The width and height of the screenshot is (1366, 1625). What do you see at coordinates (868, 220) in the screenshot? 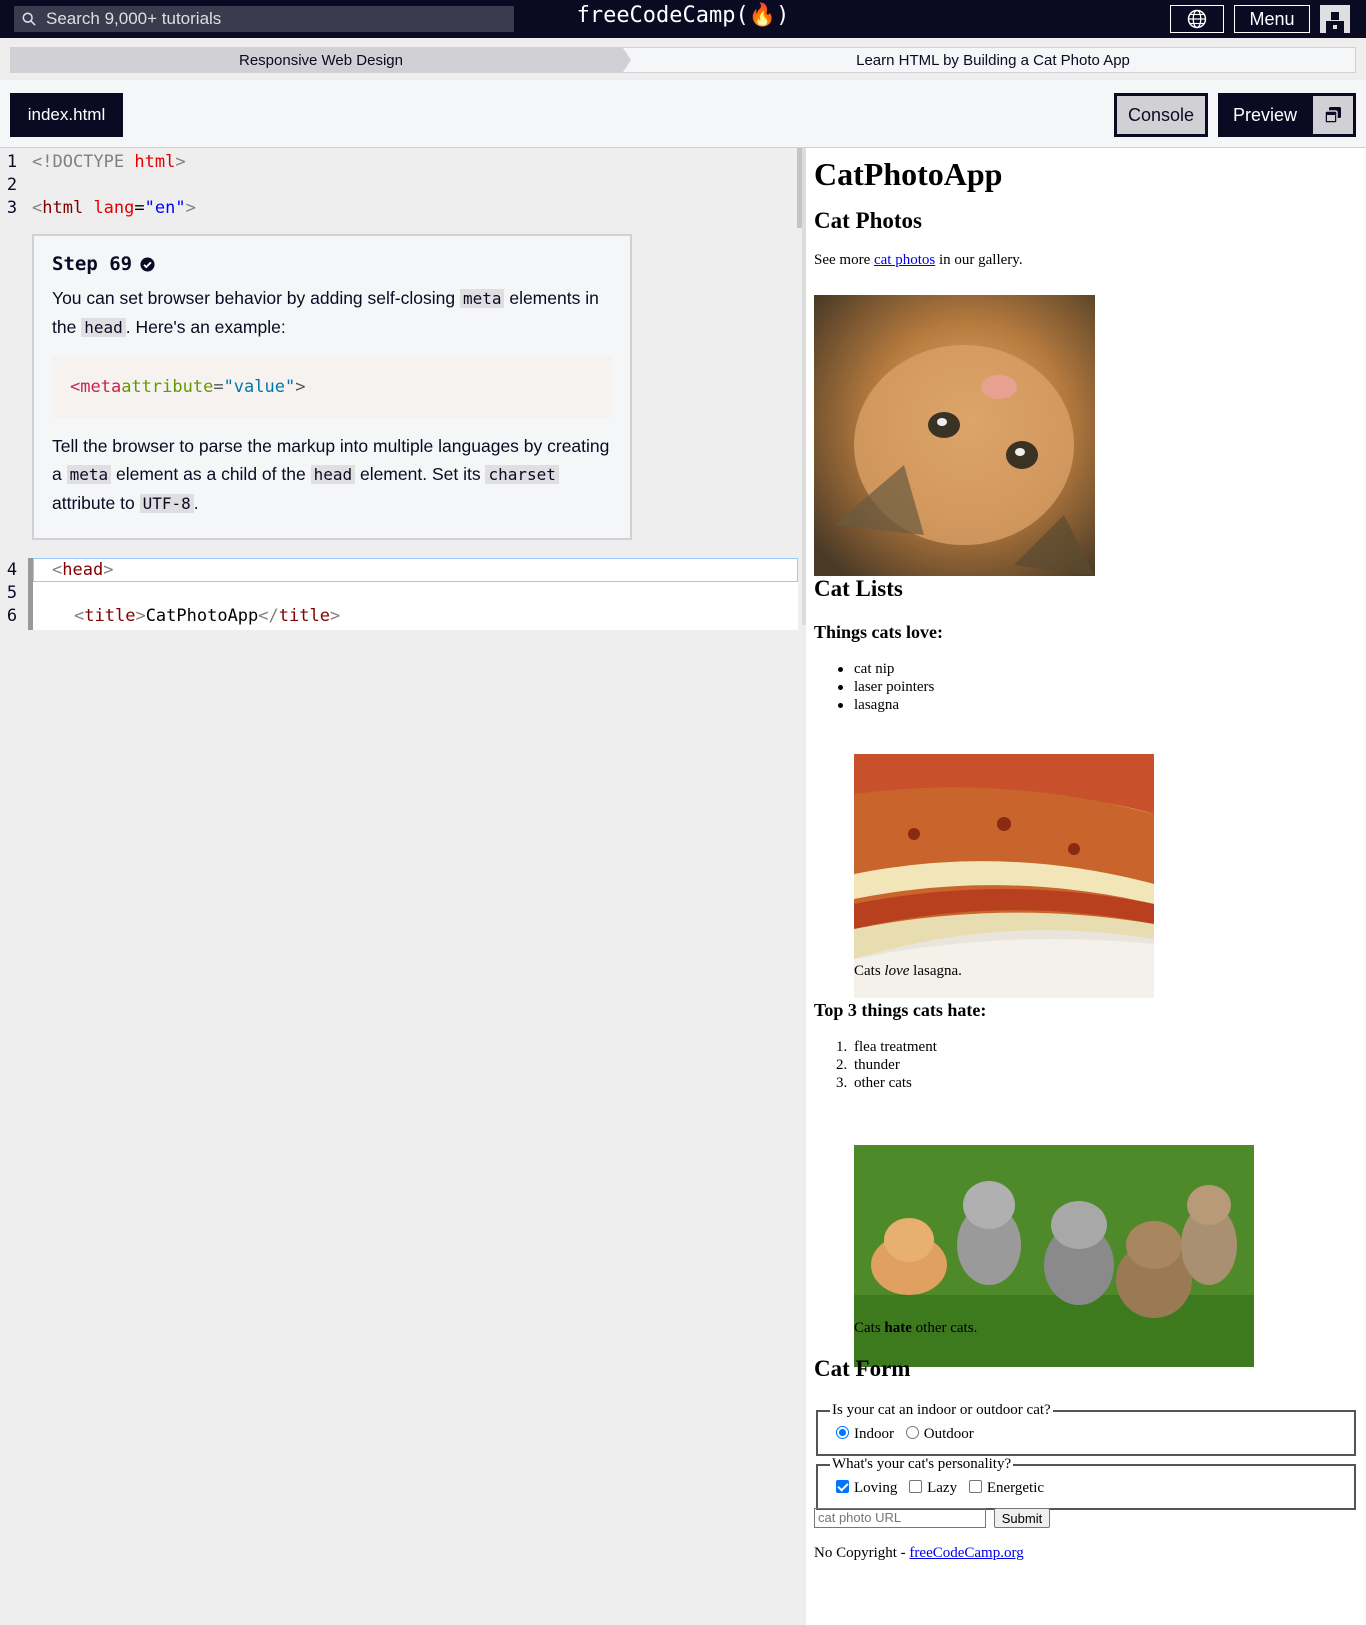
I see `preview-h2-photos: Cat Photos` at bounding box center [868, 220].